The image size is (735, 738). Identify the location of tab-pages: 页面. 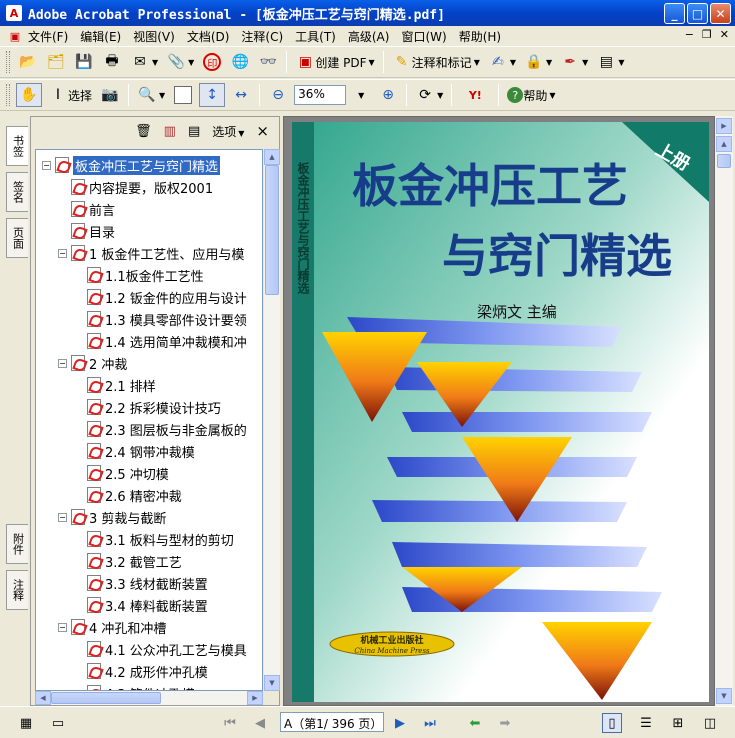
(17, 238).